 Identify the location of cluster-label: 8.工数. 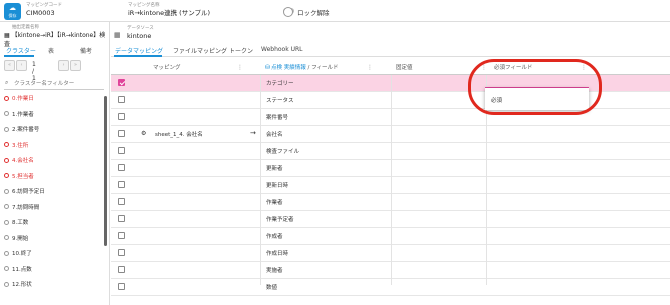
(20, 223).